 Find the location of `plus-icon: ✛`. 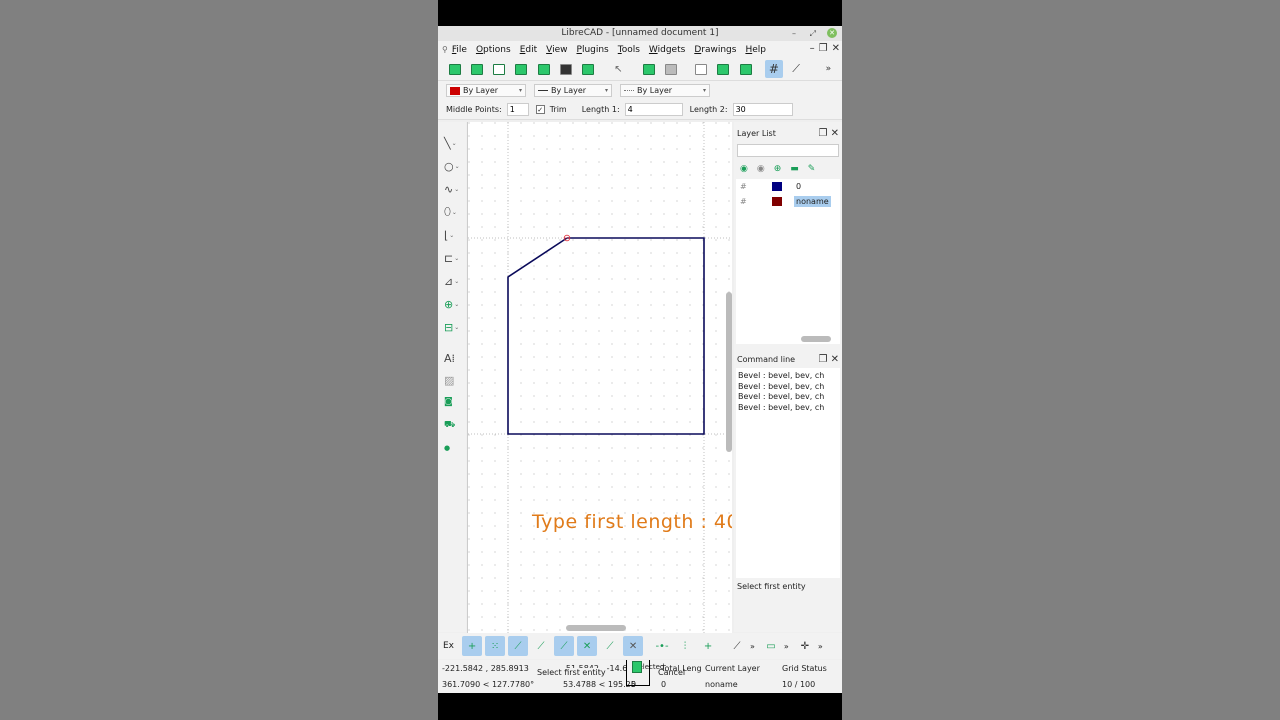

plus-icon: ✛ is located at coordinates (805, 646).